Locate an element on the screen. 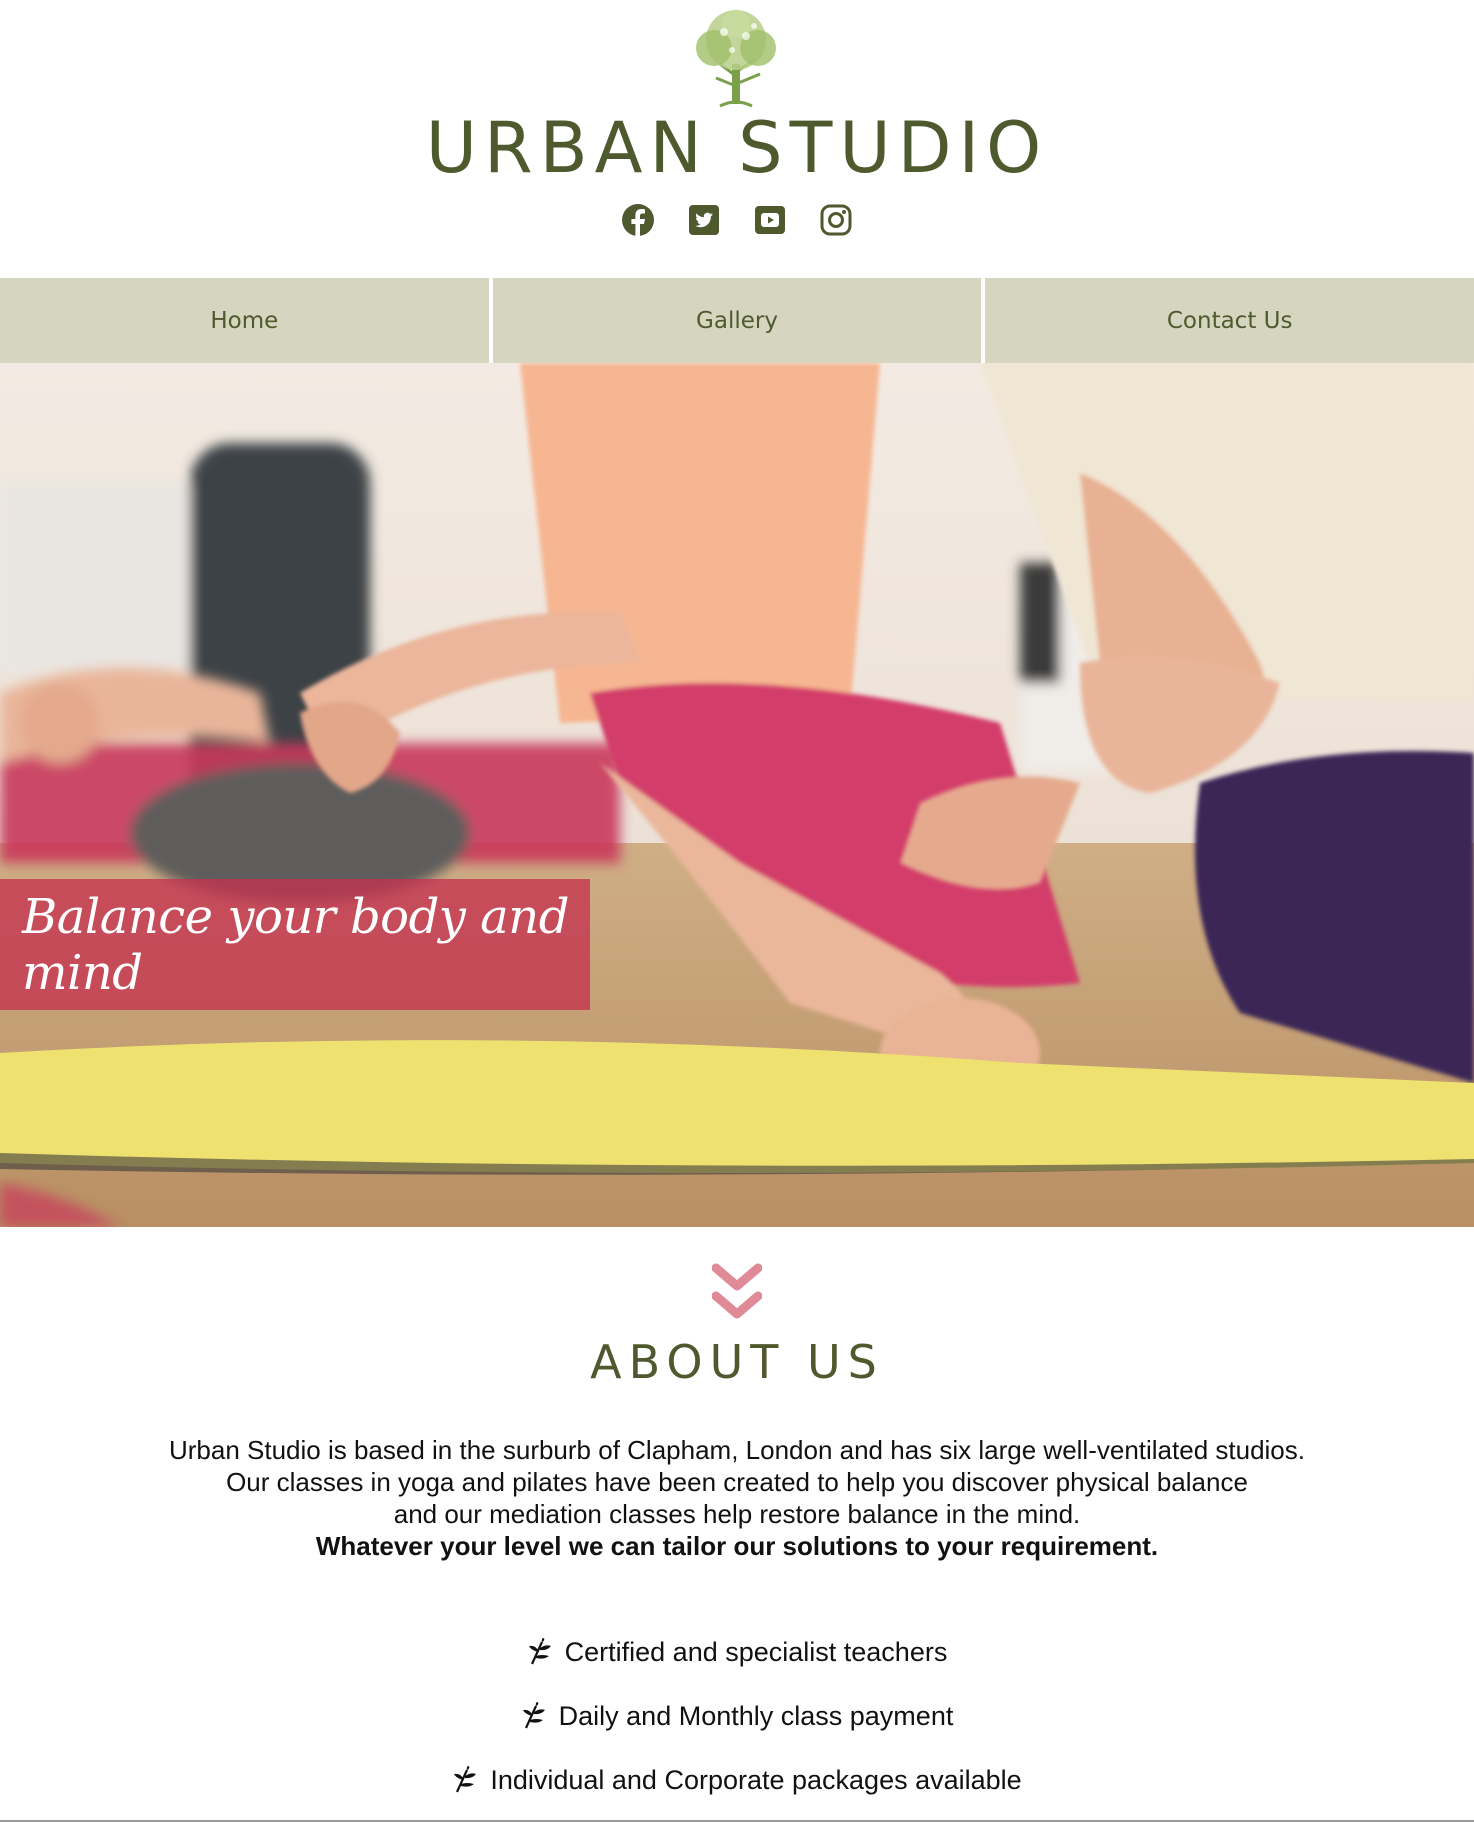  tagline-banner: Balance your body and mind is located at coordinates (295, 944).